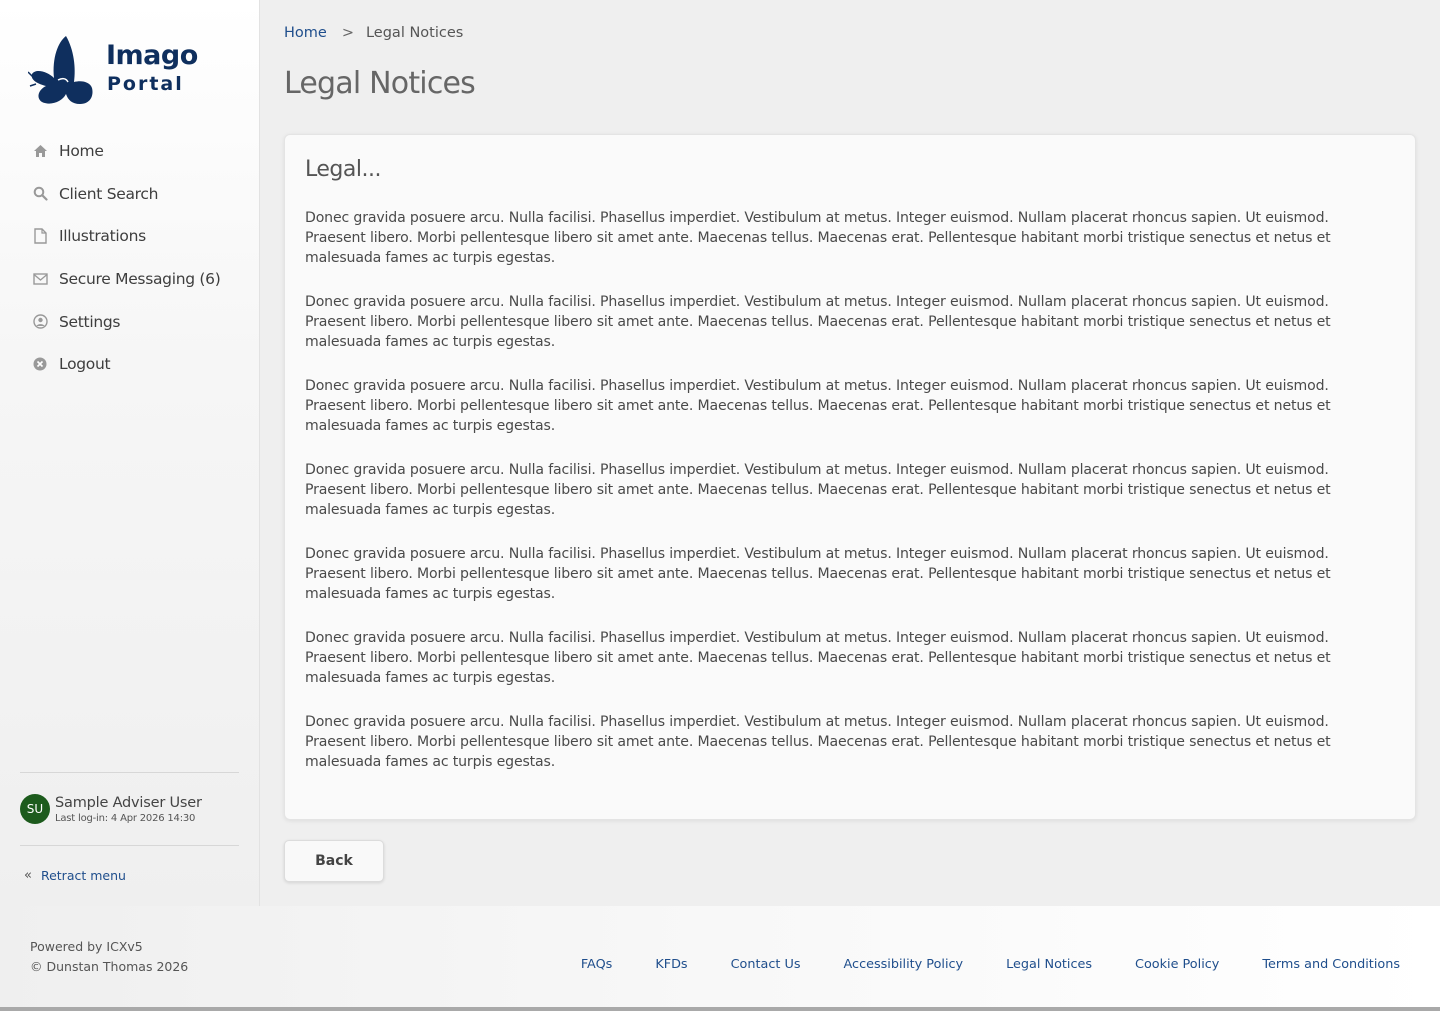 This screenshot has width=1440, height=1011. I want to click on retract-menu-link: « Retract menu, so click(75, 875).